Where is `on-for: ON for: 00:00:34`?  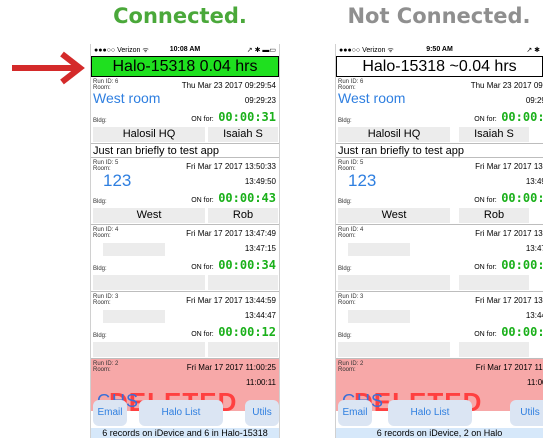
on-for: ON for: 00:00:34 is located at coordinates (233, 265).